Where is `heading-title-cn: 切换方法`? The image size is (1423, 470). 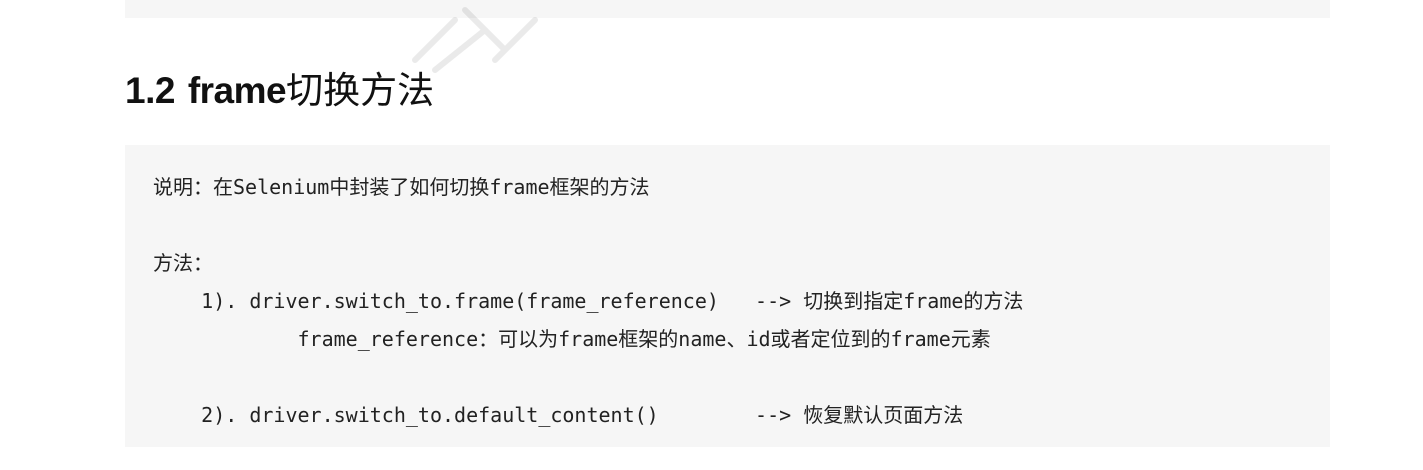
heading-title-cn: 切换方法 is located at coordinates (360, 90).